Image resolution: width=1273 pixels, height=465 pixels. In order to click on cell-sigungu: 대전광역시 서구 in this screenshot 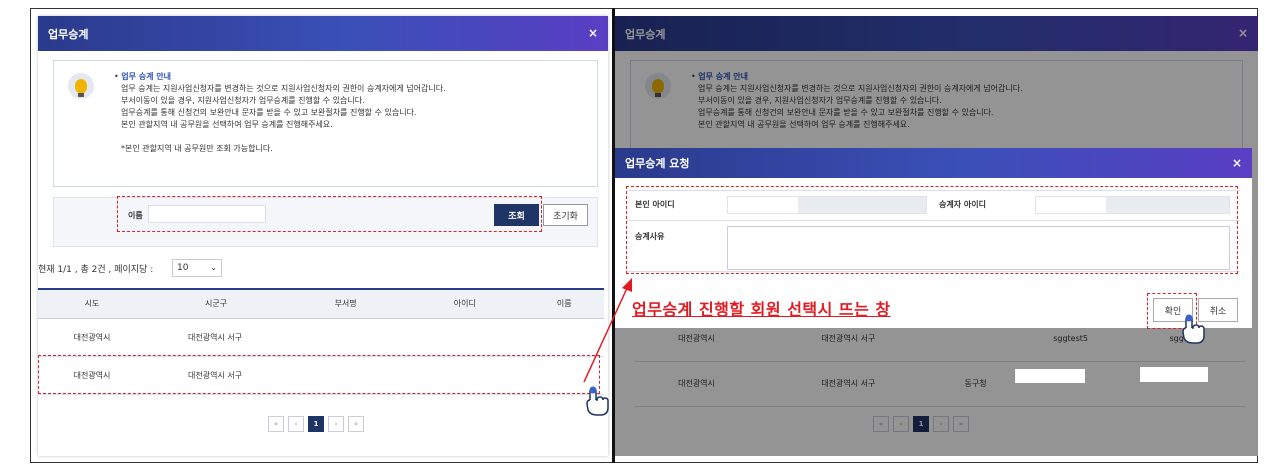, I will do `click(216, 337)`.